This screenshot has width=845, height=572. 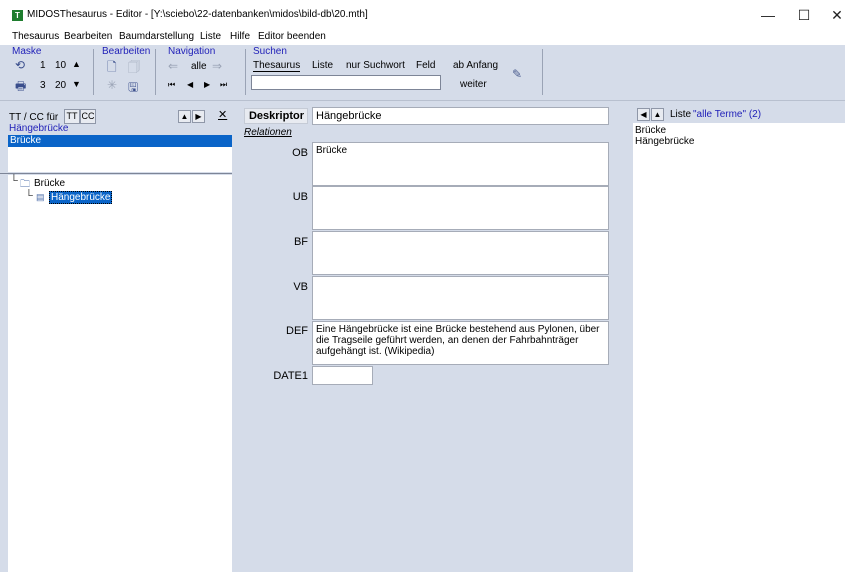 What do you see at coordinates (460, 116) in the screenshot?
I see `deskriptor-field: Hängebrücke` at bounding box center [460, 116].